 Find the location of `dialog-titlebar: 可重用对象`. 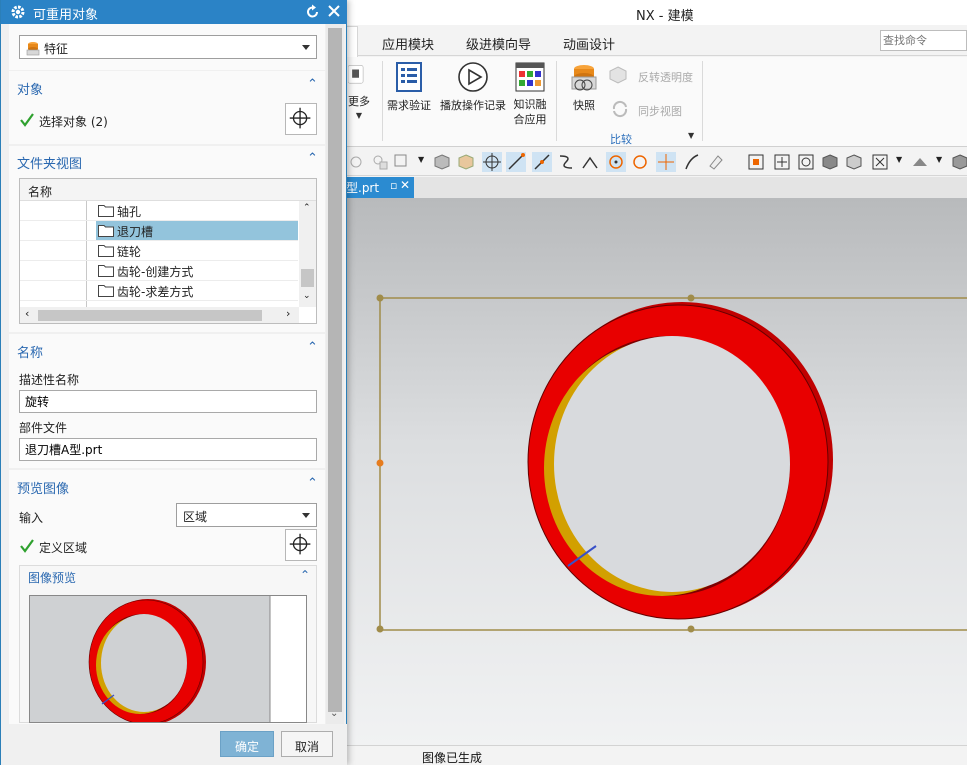

dialog-titlebar: 可重用对象 is located at coordinates (174, 12).